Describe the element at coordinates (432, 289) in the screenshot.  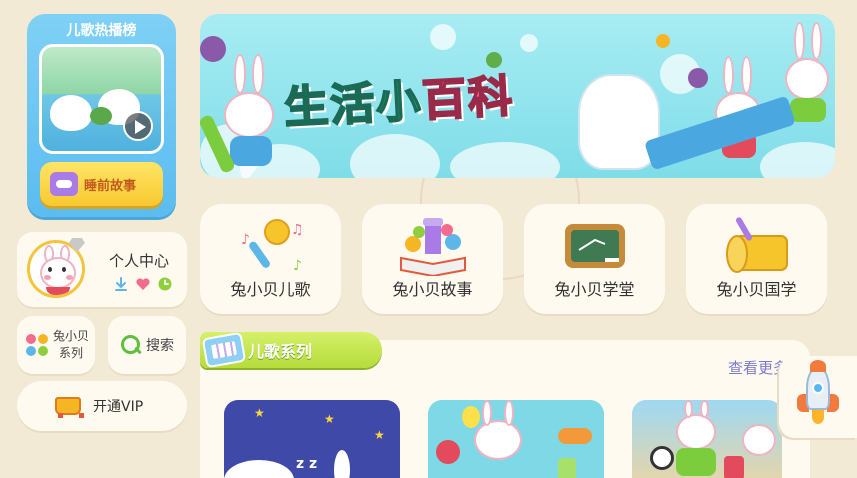
I see `category-stories-label: 兔小贝故事` at that location.